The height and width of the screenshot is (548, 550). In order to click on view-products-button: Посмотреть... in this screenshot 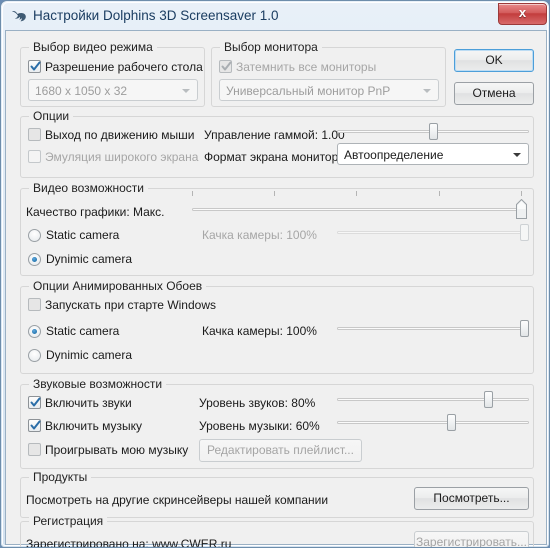, I will do `click(471, 498)`.